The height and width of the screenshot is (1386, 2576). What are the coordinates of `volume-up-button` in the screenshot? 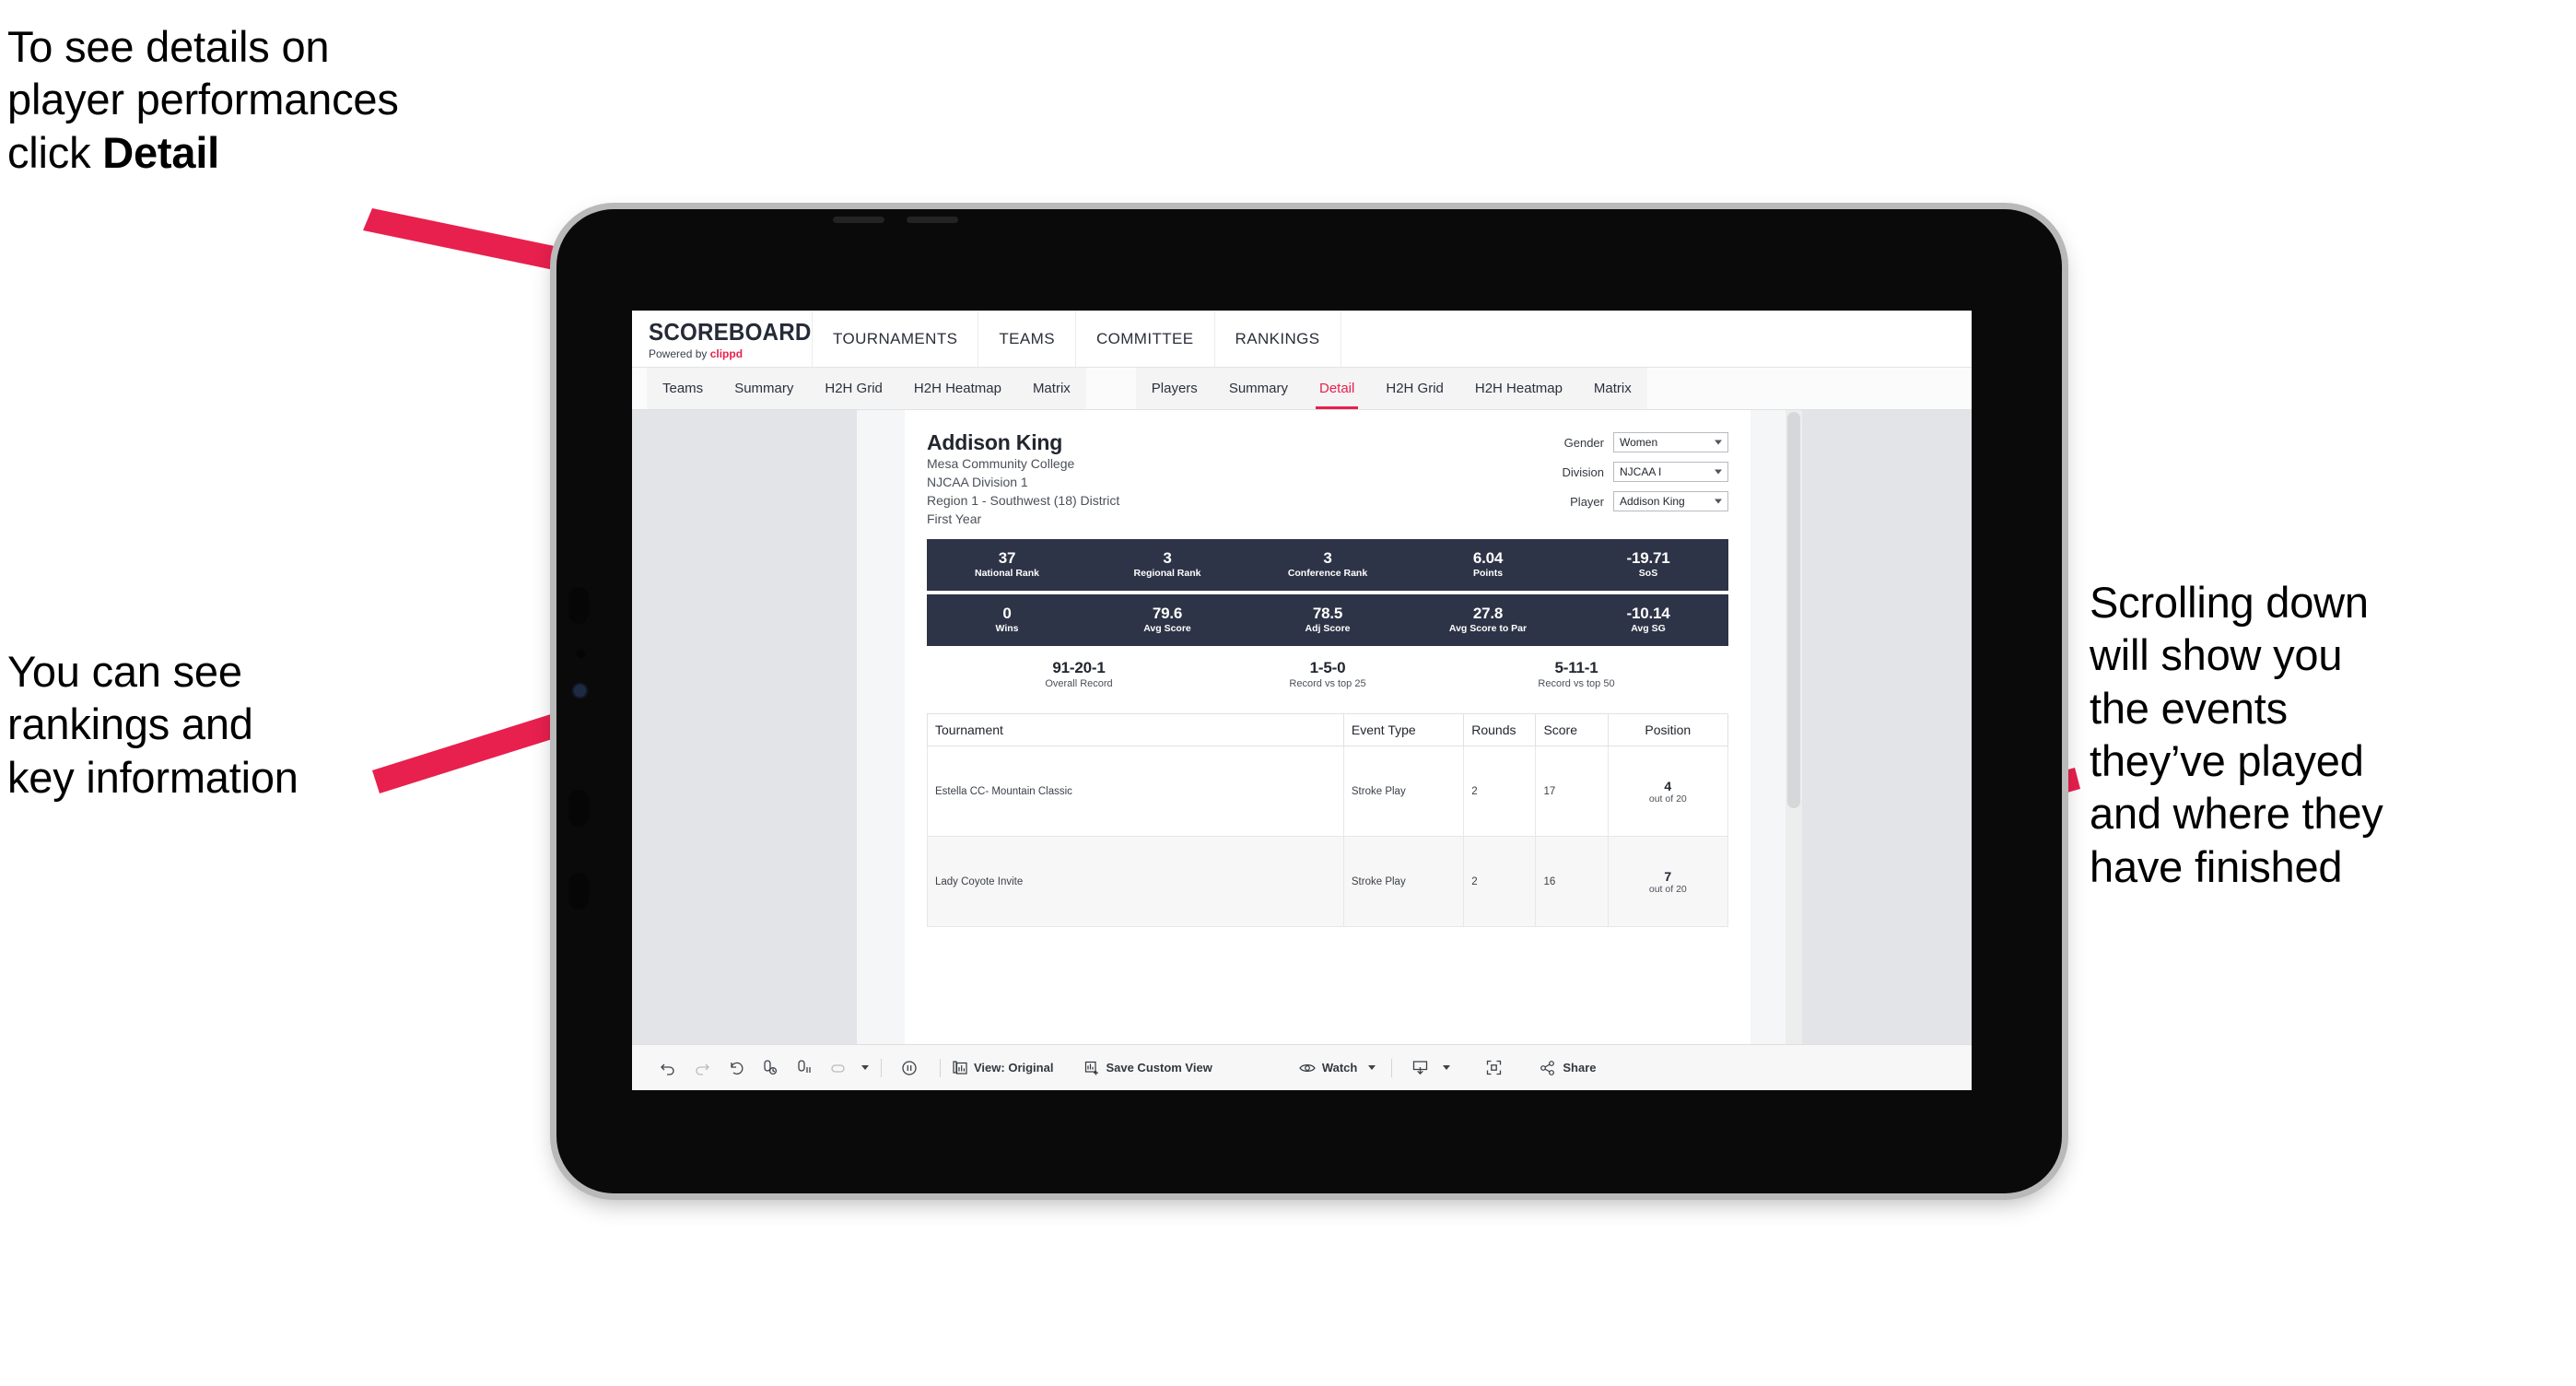 It's located at (578, 605).